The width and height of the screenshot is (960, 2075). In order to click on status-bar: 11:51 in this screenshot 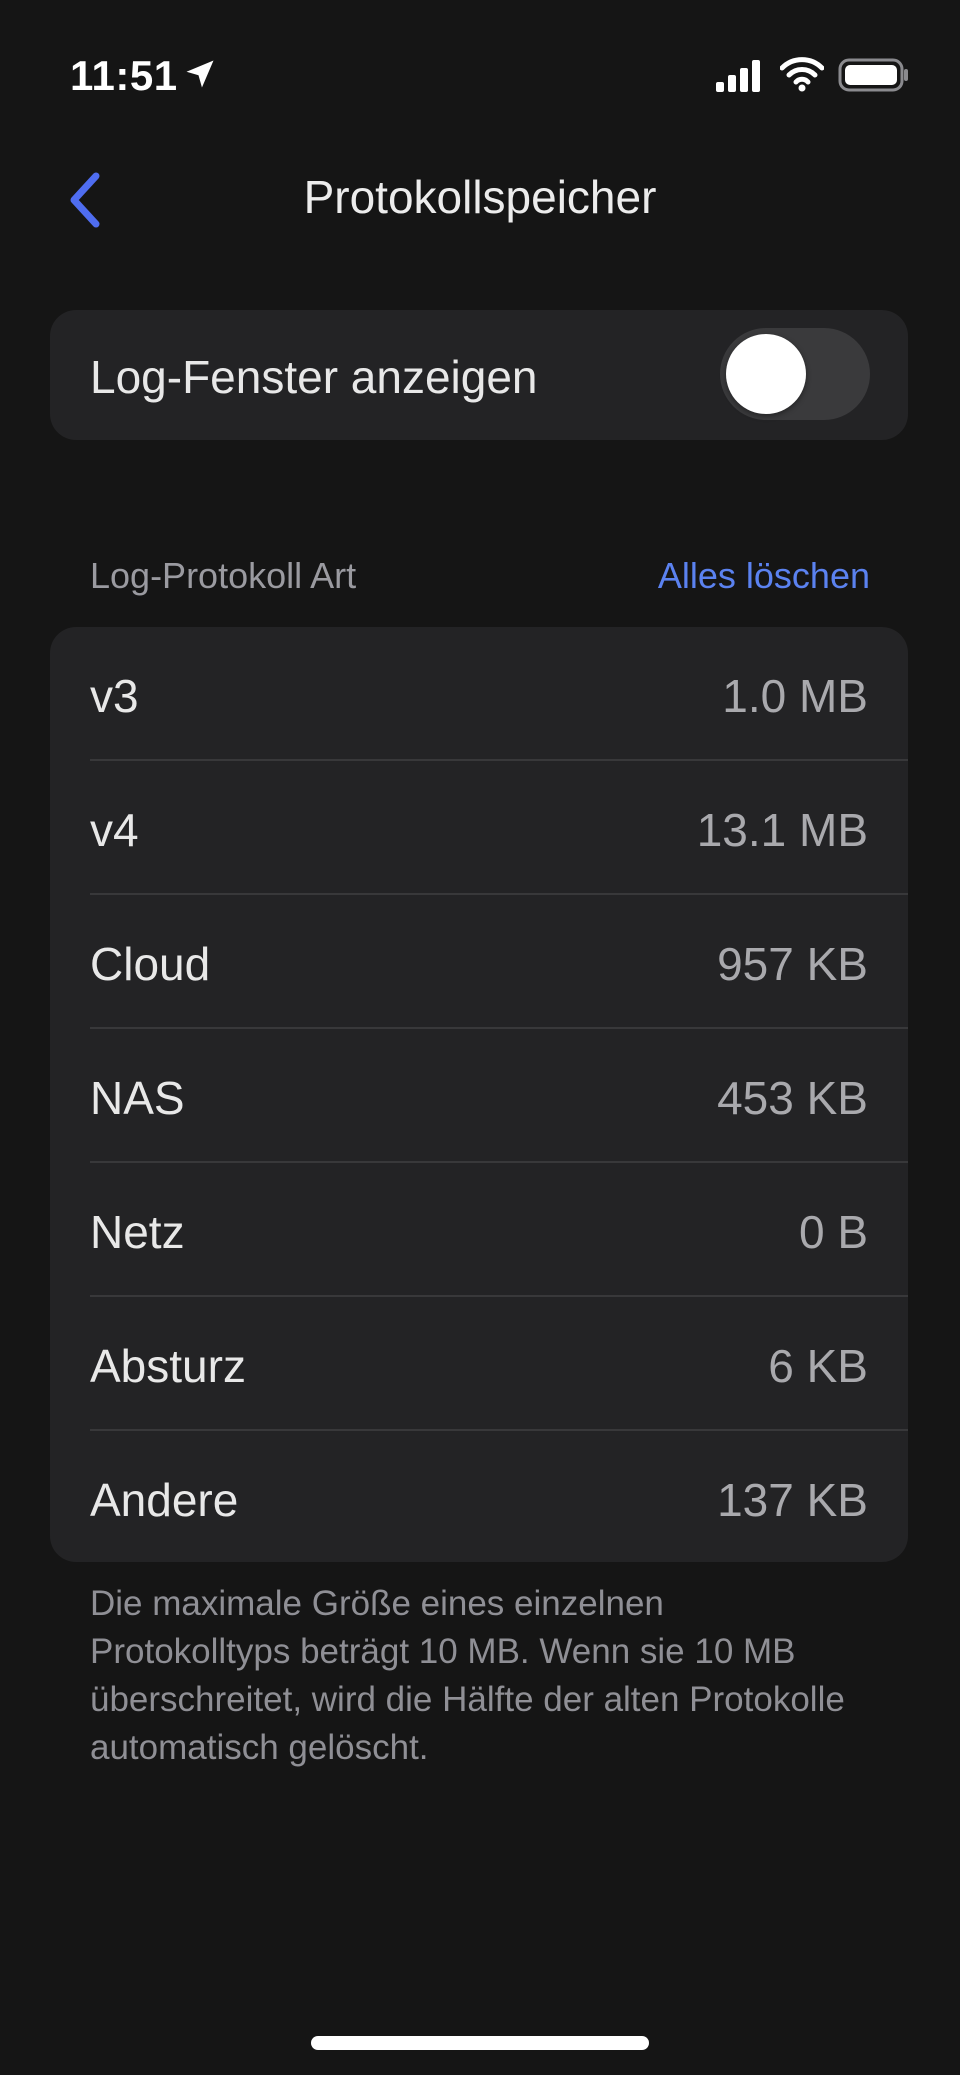, I will do `click(480, 75)`.